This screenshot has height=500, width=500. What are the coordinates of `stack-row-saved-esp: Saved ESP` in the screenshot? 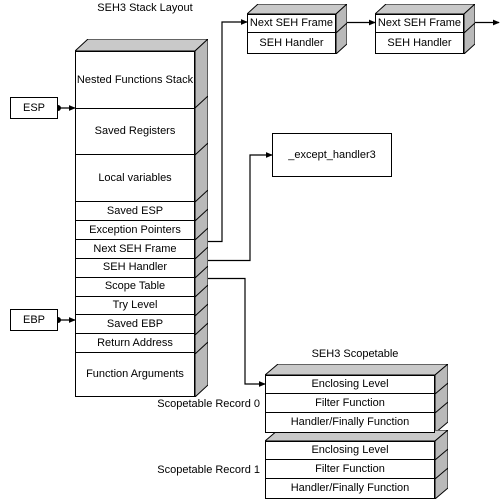 It's located at (135, 211).